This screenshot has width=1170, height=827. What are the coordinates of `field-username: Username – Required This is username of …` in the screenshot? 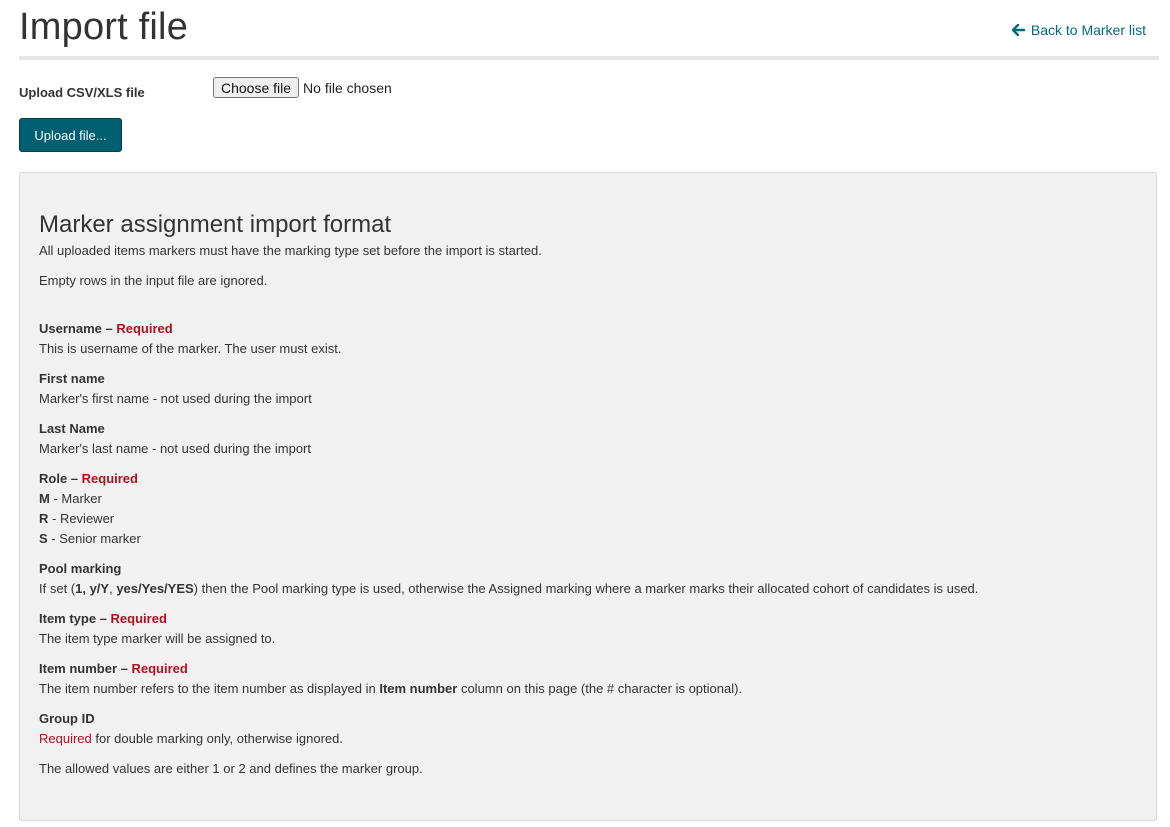 It's located at (588, 339).